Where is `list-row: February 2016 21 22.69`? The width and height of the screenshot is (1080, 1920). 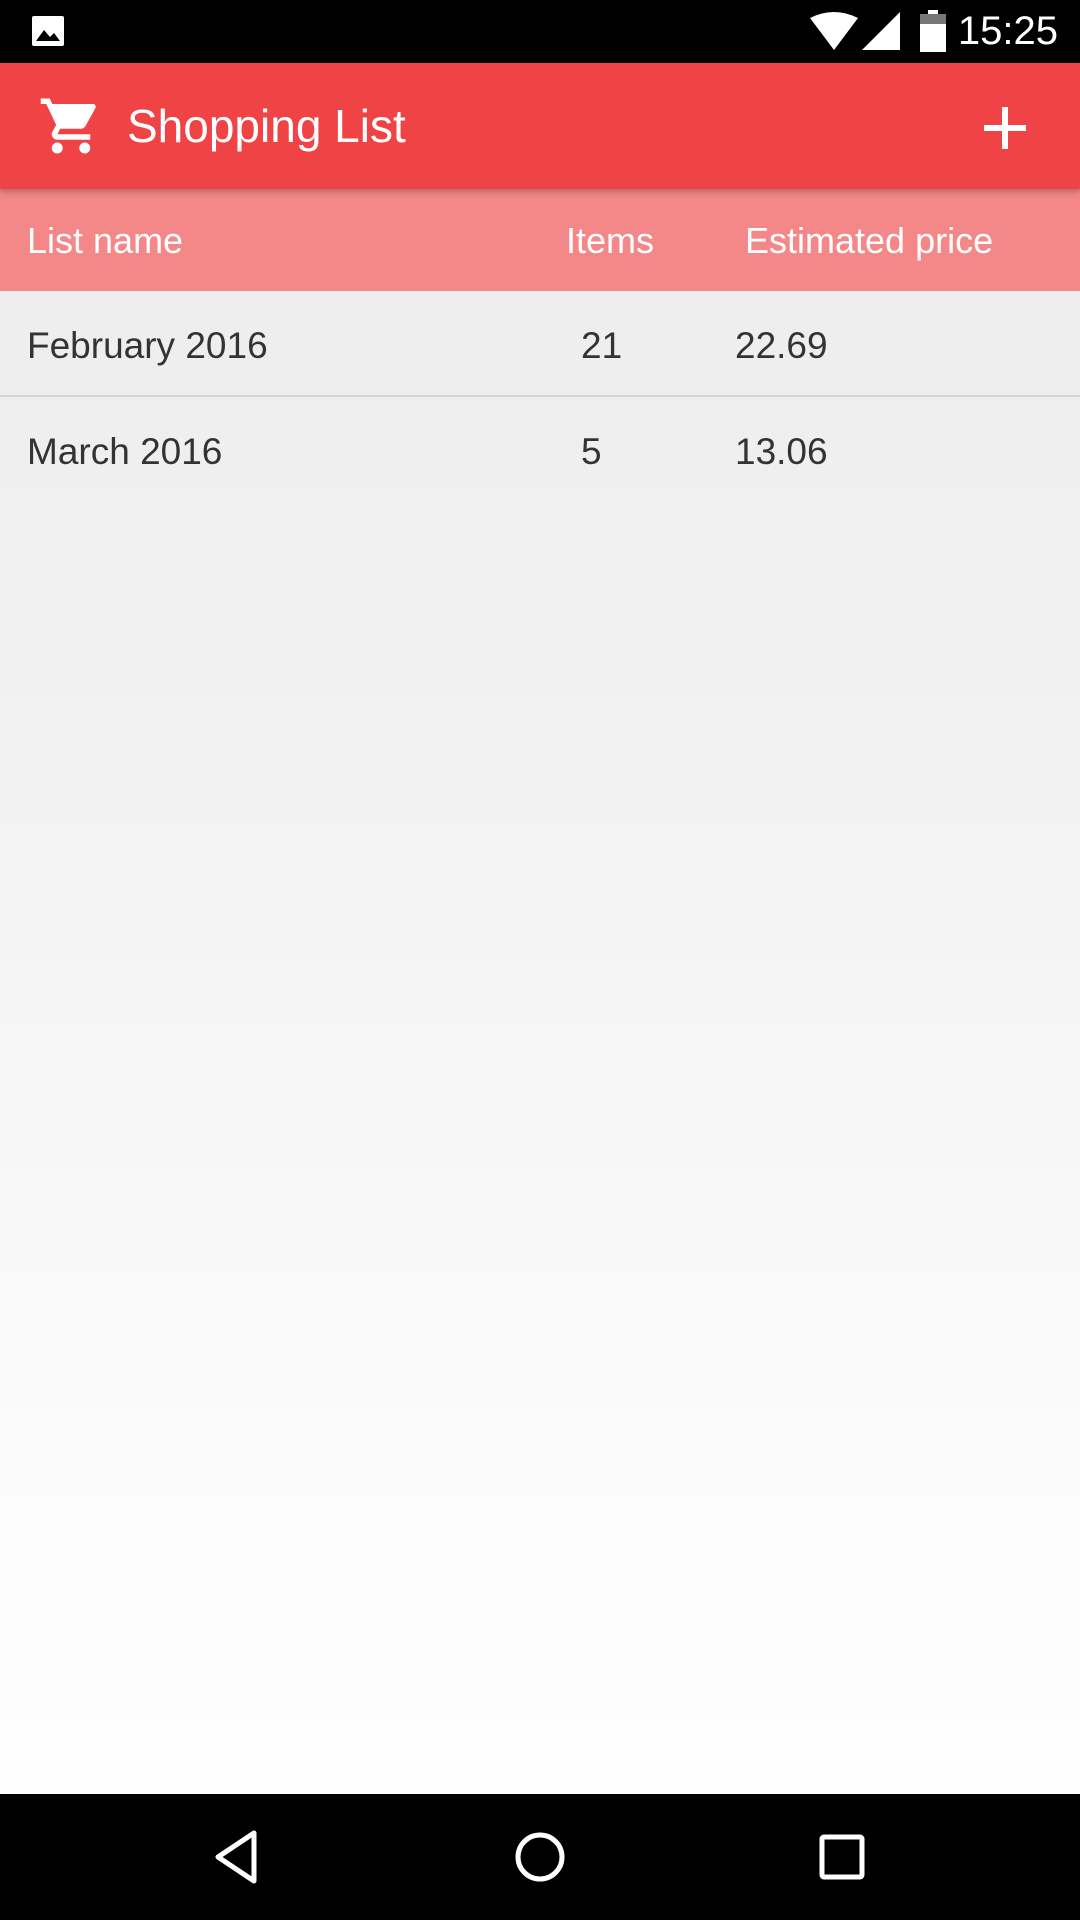 list-row: February 2016 21 22.69 is located at coordinates (540, 344).